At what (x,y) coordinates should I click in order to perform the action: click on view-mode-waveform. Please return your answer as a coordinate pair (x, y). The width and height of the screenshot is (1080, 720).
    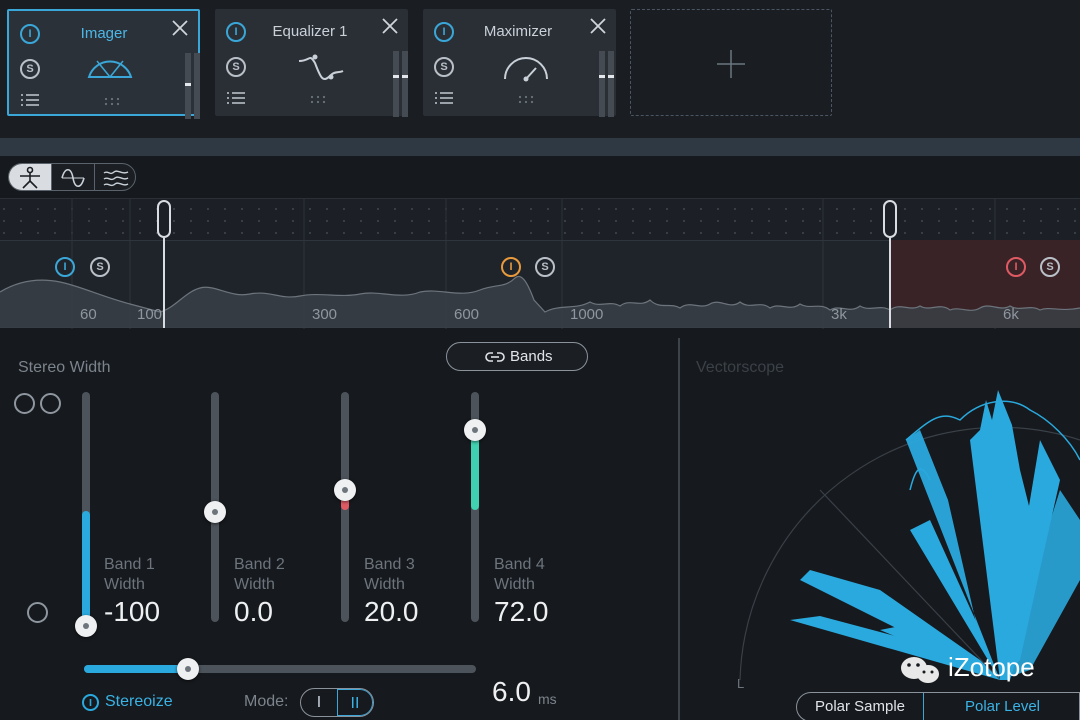
    Looking at the image, I should click on (73, 177).